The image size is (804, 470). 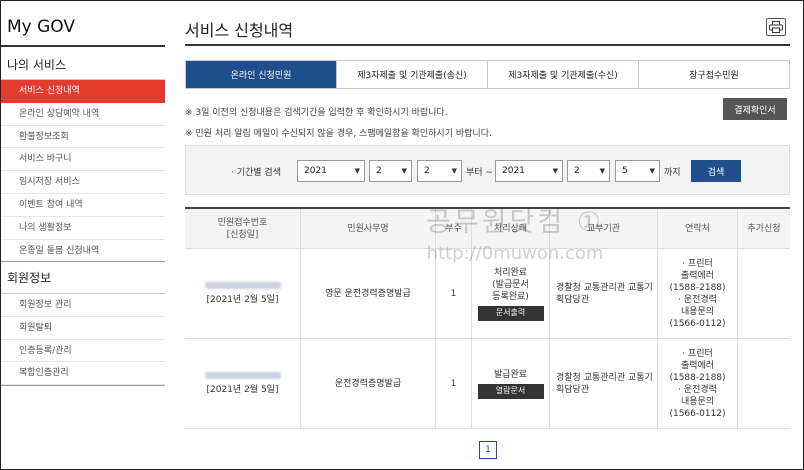 What do you see at coordinates (488, 450) in the screenshot?
I see `pagination-page-1: 1` at bounding box center [488, 450].